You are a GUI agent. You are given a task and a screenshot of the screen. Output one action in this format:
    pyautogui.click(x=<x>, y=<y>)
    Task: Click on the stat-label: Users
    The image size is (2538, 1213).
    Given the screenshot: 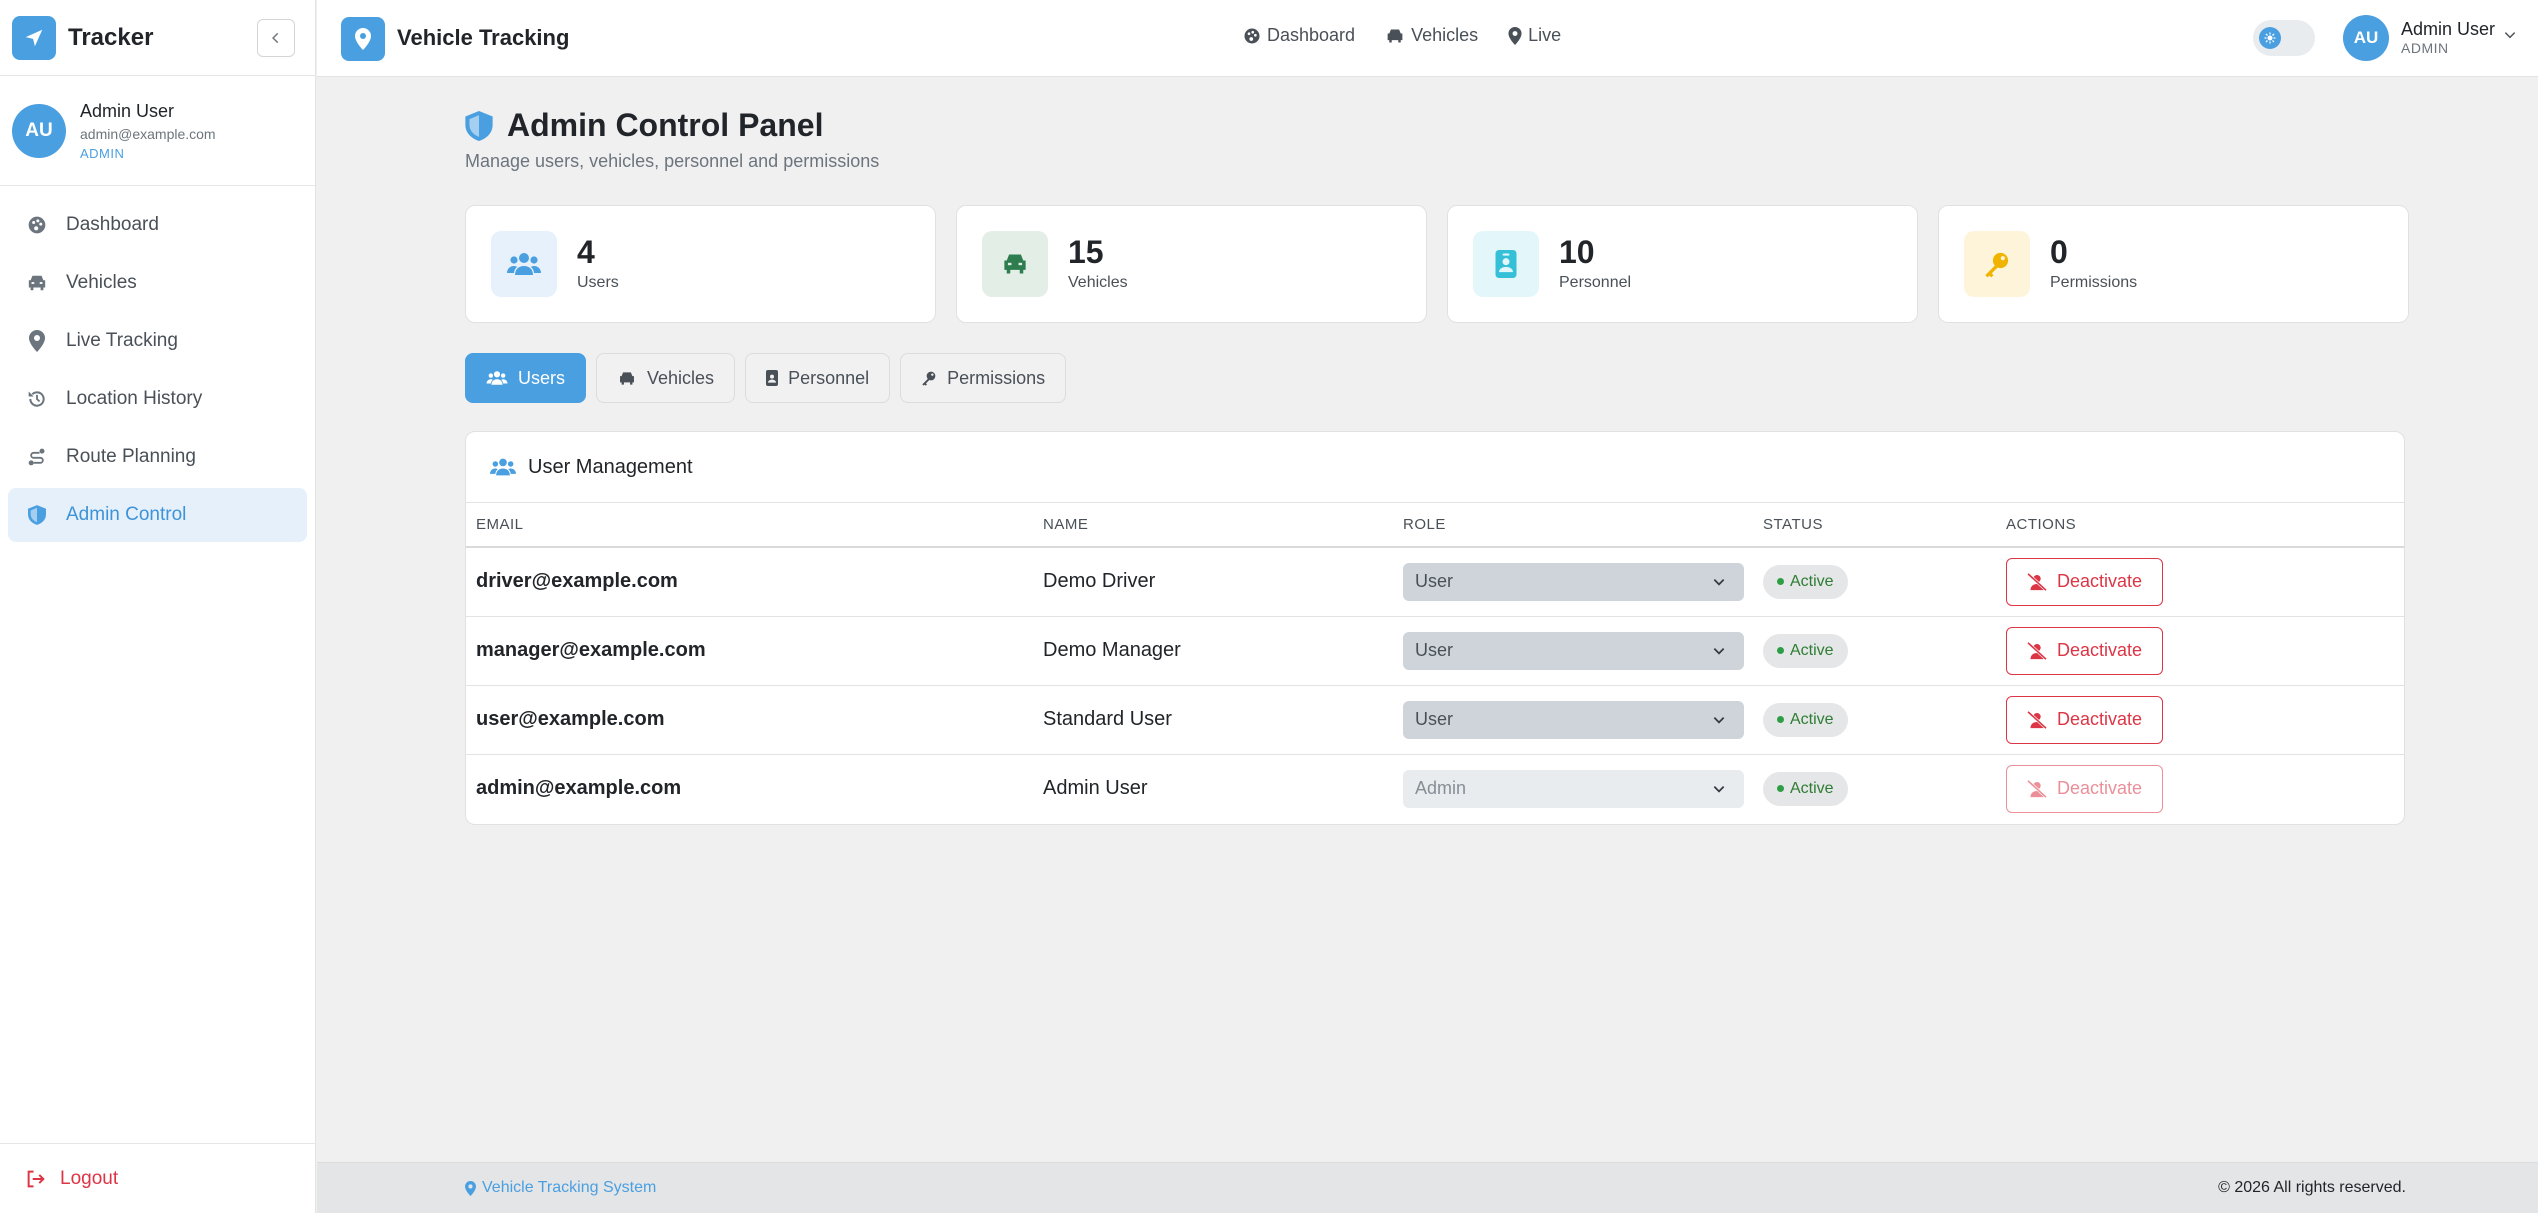 What is the action you would take?
    pyautogui.click(x=598, y=282)
    